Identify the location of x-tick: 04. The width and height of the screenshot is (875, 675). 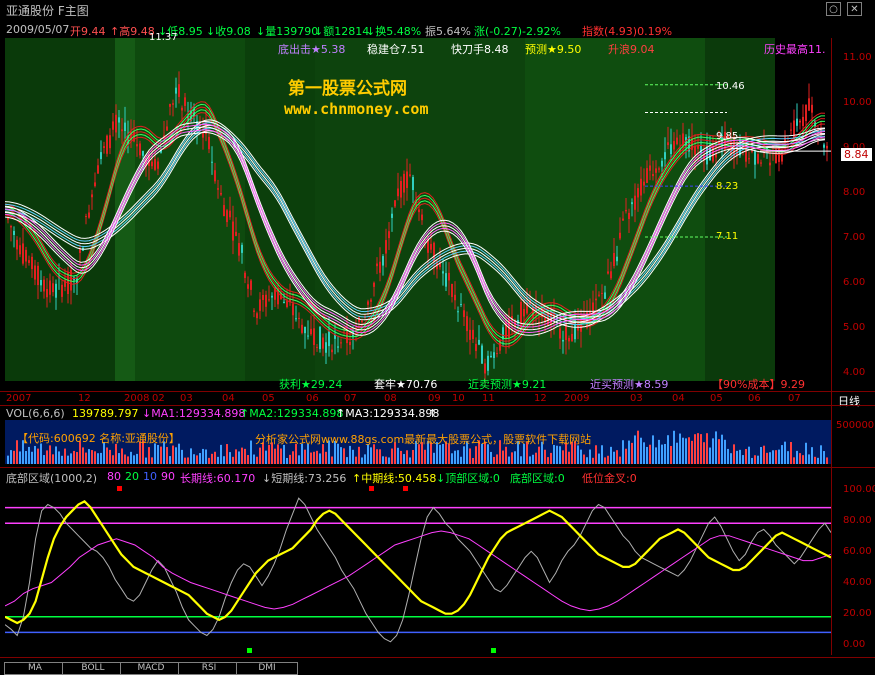
(228, 398).